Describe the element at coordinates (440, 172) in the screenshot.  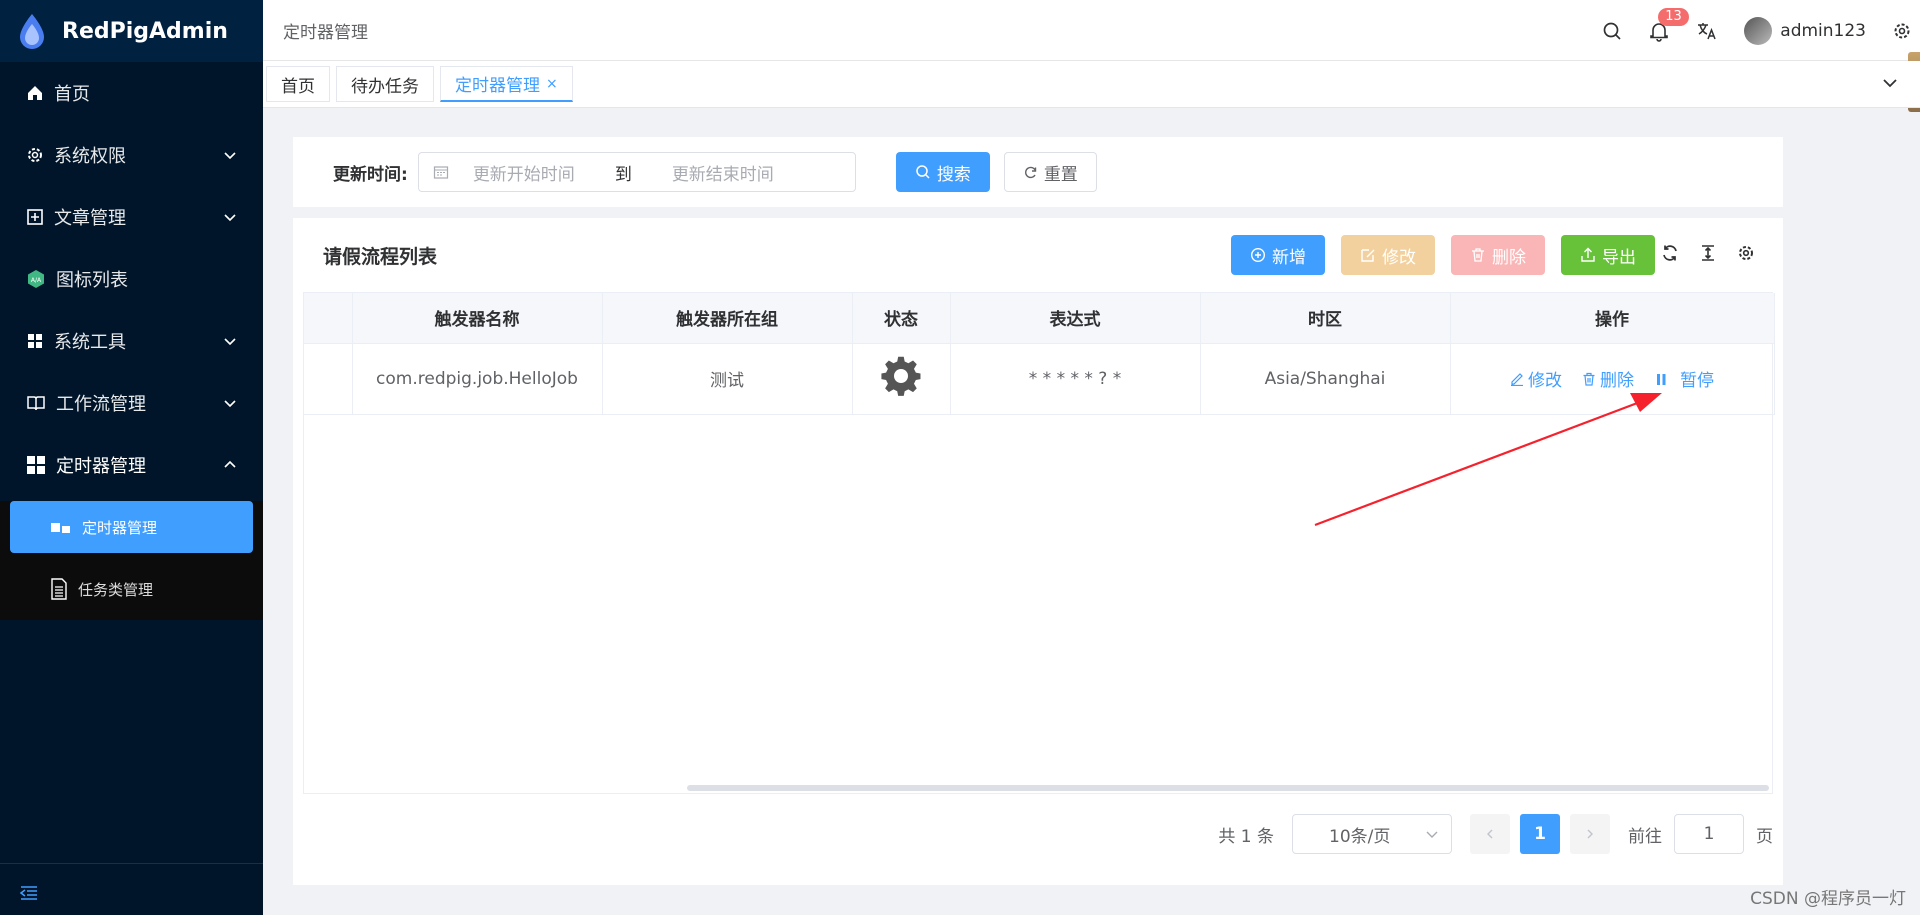
I see `calendar-icon` at that location.